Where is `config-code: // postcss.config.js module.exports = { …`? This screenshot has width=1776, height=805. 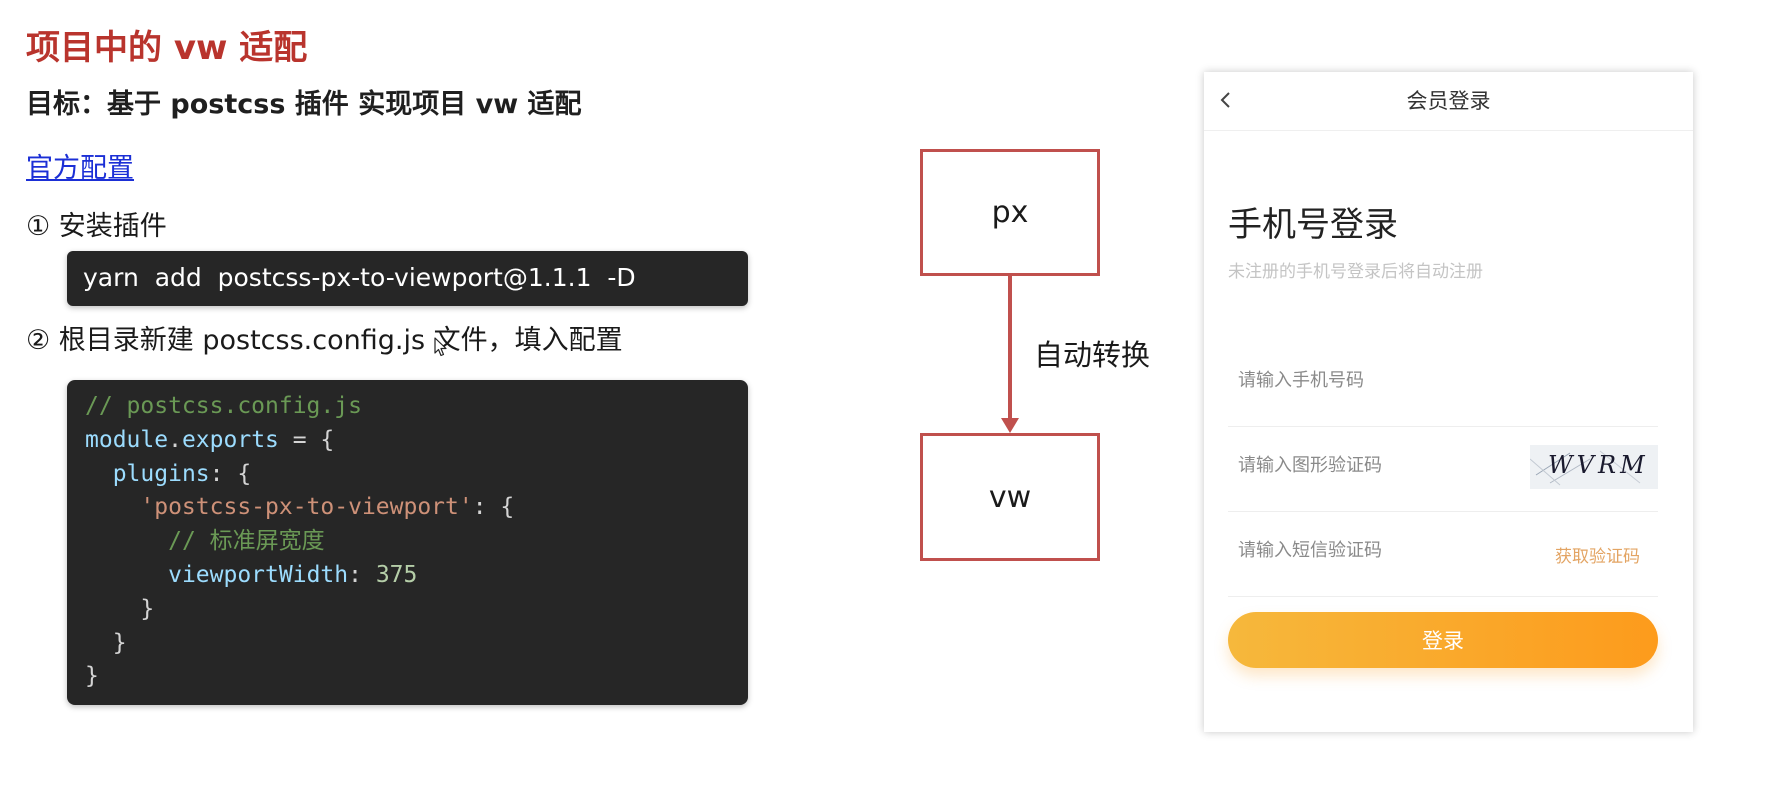 config-code: // postcss.config.js module.exports = { … is located at coordinates (300, 541).